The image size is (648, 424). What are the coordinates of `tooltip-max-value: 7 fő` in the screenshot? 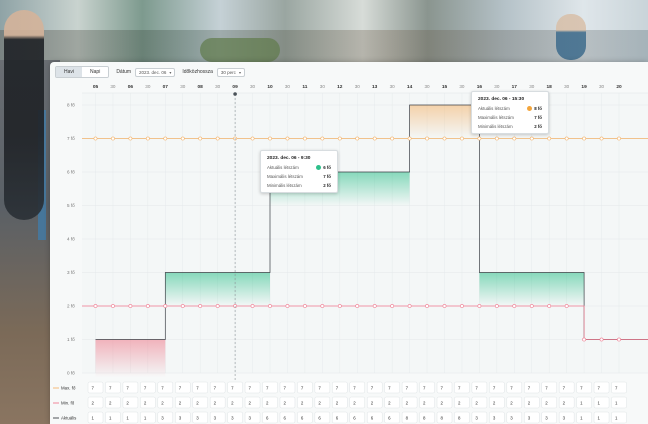 It's located at (538, 117).